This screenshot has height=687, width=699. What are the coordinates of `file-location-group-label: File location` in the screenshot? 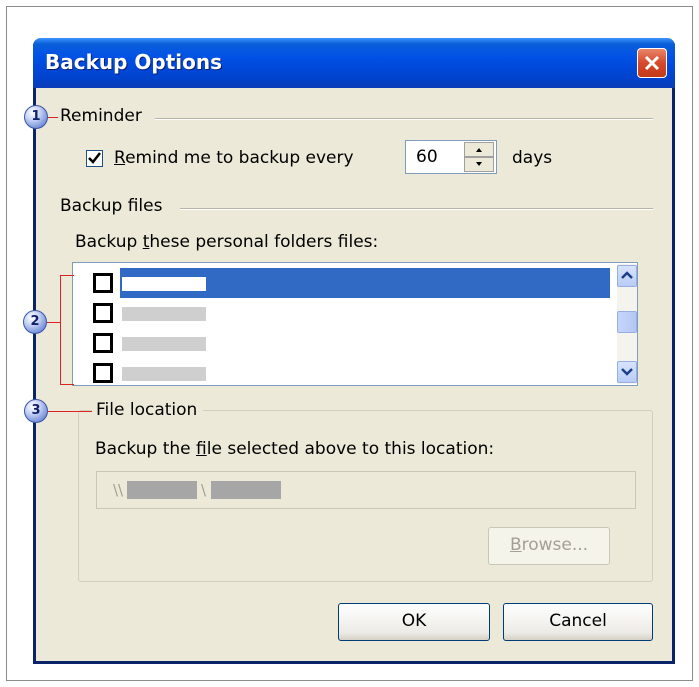 It's located at (148, 410).